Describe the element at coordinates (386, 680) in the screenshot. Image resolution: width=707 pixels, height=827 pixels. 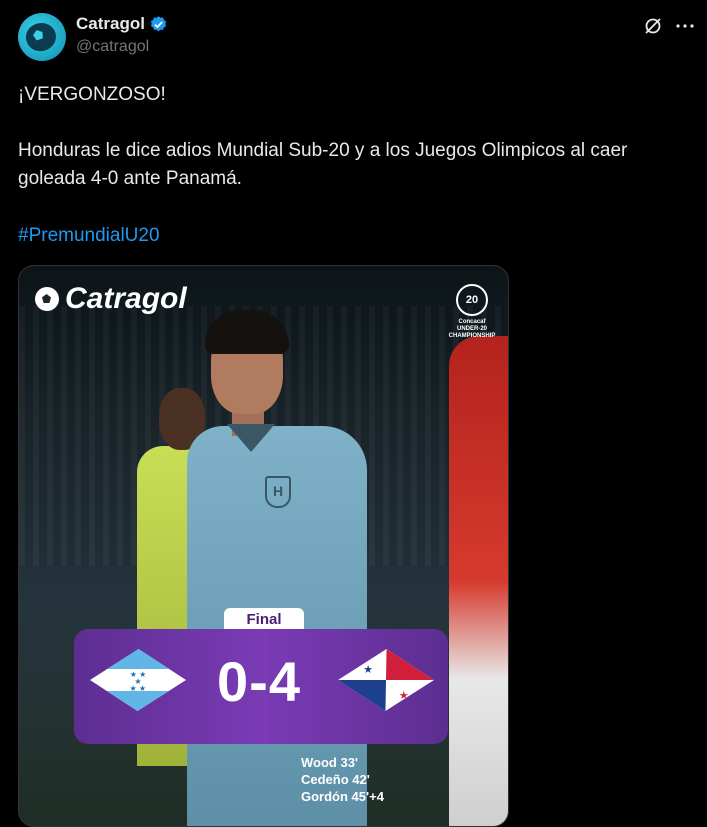
I see `panama-flag-icon: ★ ★` at that location.